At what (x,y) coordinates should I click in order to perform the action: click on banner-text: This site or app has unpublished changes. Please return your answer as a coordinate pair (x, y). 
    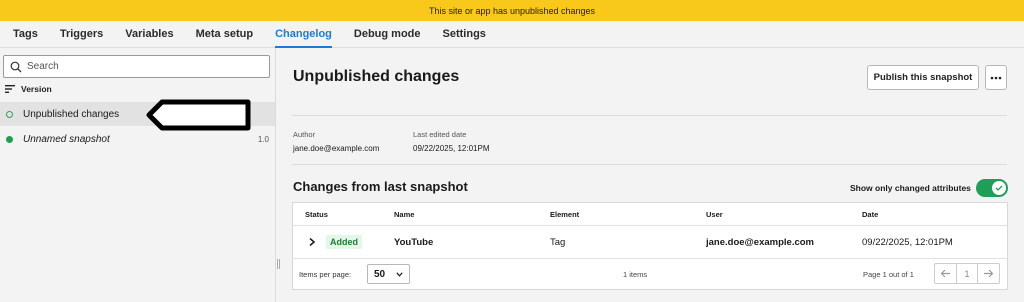
    Looking at the image, I should click on (512, 10).